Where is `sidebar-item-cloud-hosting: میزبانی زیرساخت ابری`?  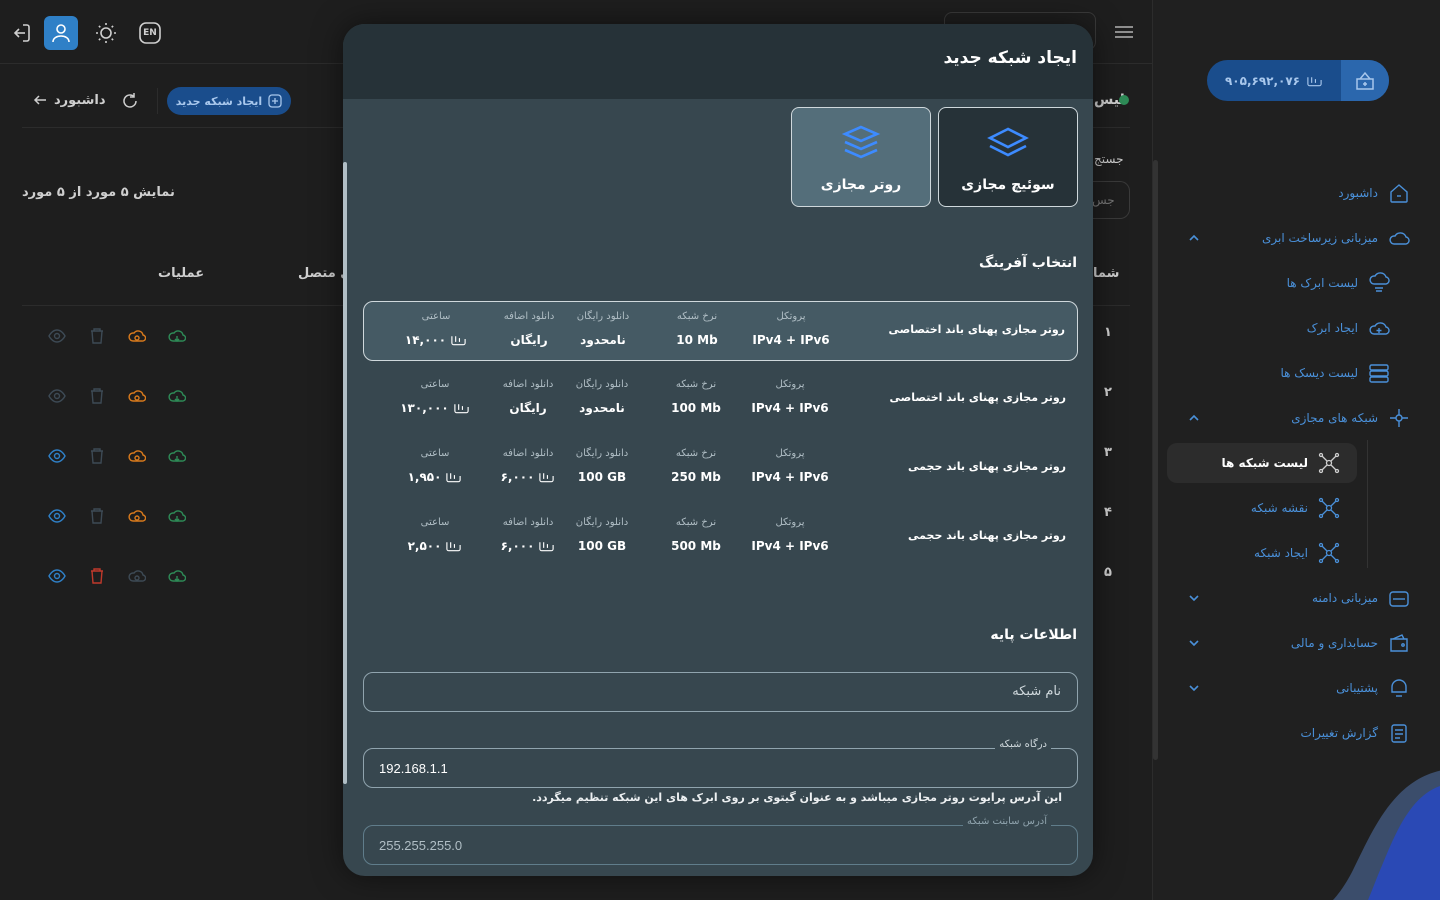
sidebar-item-cloud-hosting: میزبانی زیرساخت ابری is located at coordinates (1336, 238).